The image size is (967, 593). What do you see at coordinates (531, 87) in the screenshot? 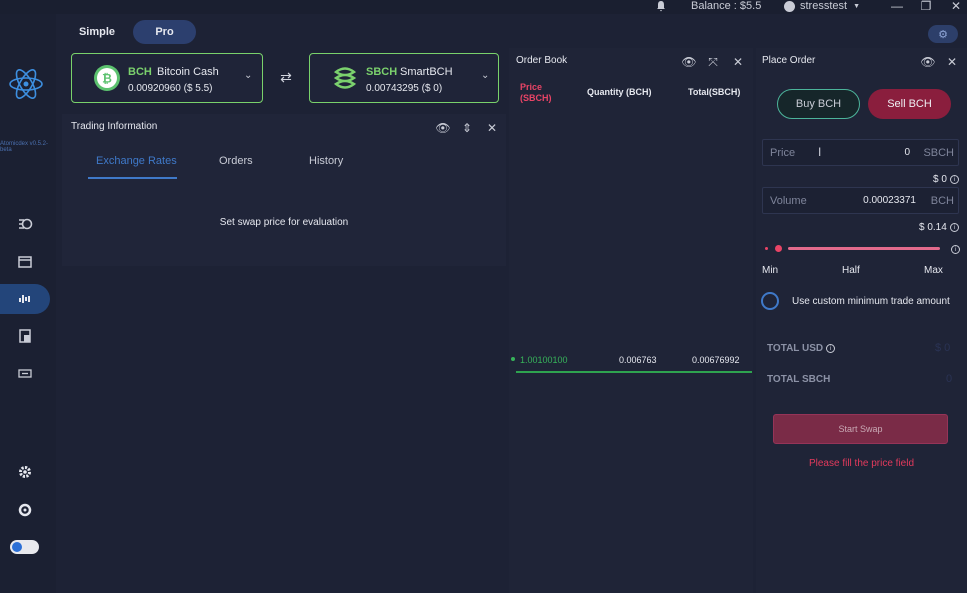
I see `header-price-line1: Price` at bounding box center [531, 87].